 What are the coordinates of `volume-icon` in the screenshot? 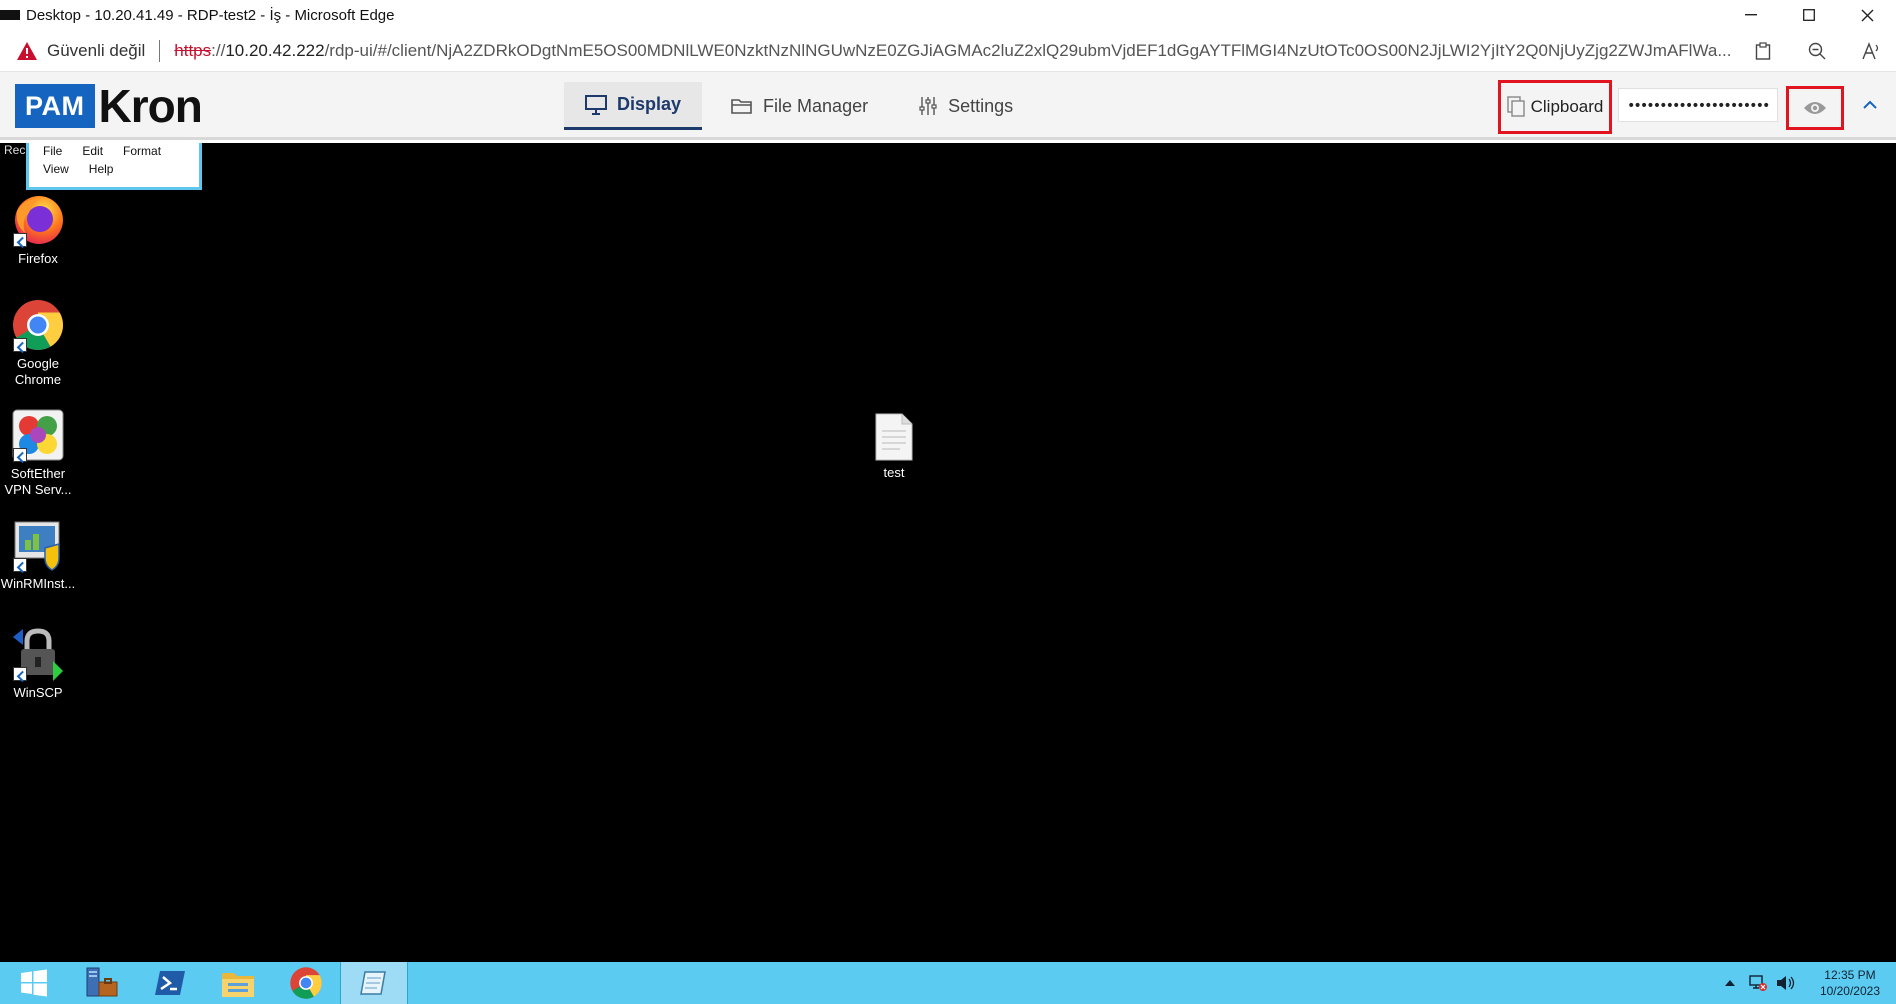 It's located at (1786, 983).